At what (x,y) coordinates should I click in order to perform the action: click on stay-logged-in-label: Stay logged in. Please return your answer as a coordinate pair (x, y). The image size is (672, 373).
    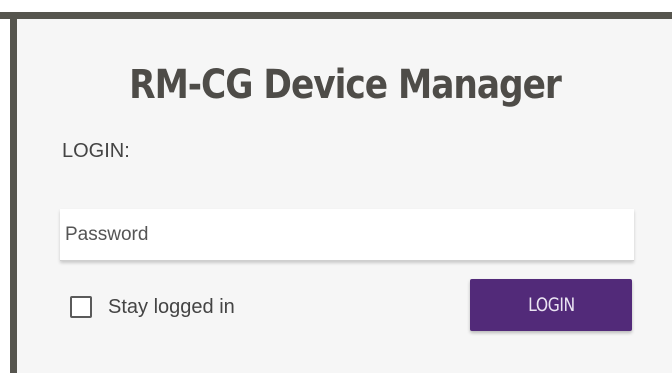
    Looking at the image, I should click on (171, 306).